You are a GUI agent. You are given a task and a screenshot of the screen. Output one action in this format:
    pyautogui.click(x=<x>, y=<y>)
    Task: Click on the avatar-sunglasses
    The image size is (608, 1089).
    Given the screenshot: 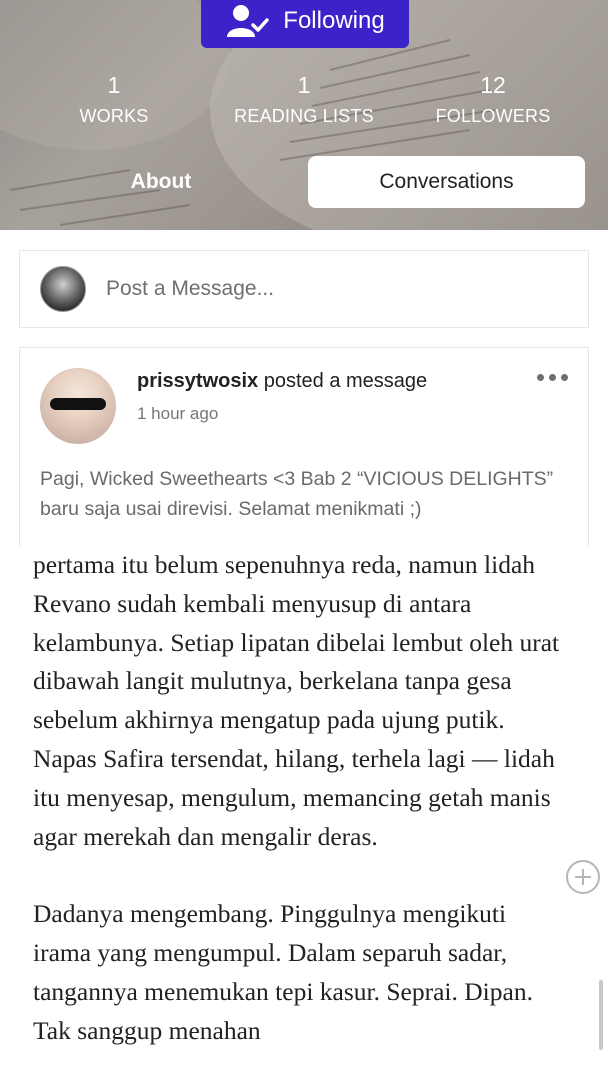 What is the action you would take?
    pyautogui.click(x=78, y=404)
    